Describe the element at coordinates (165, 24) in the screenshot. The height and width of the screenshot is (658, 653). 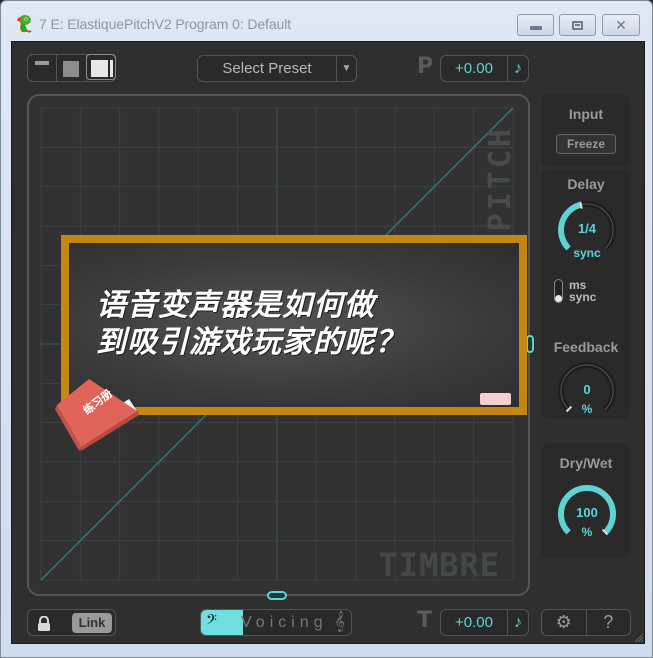
I see `window-title: 7 E: ElastiquePitchV2 Program 0: Default` at that location.